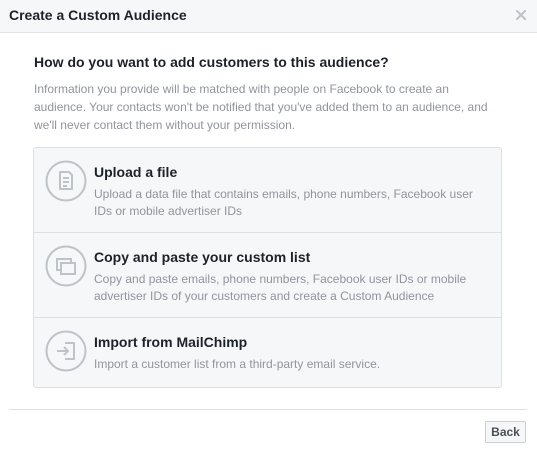 The image size is (537, 449). I want to click on import-icon, so click(66, 351).